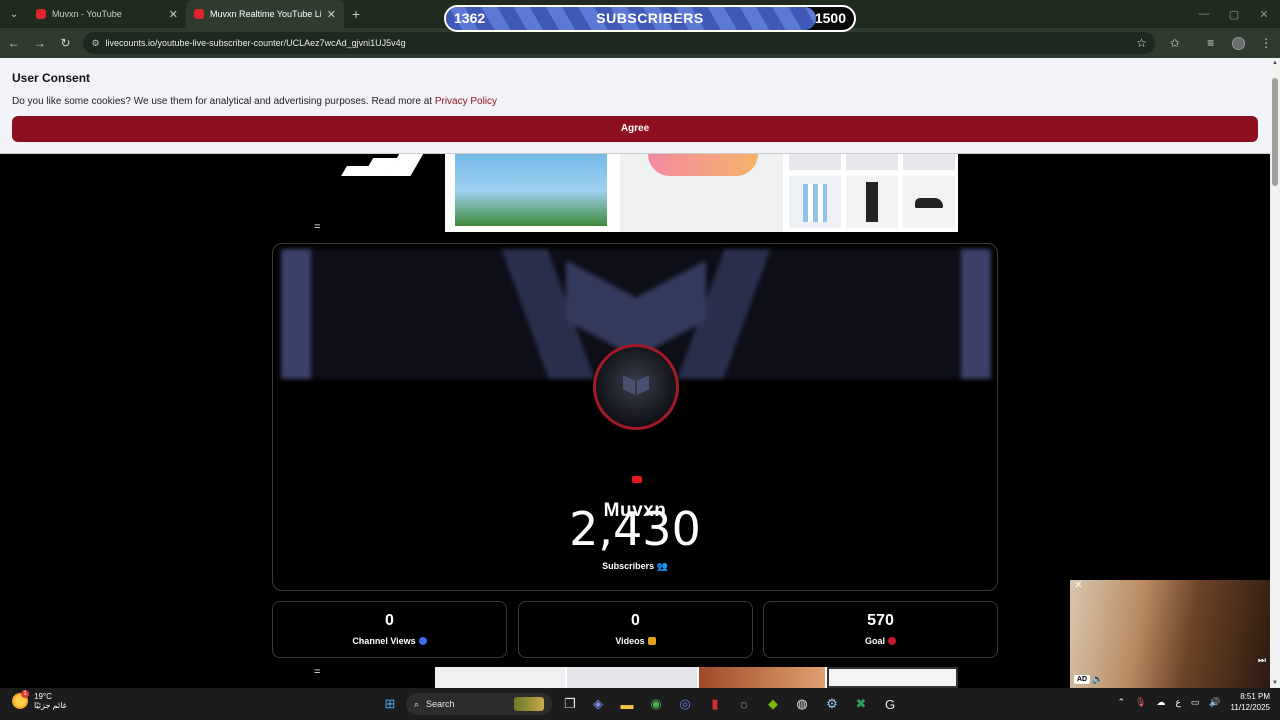 This screenshot has width=1280, height=720. I want to click on taskbar-search: ⌕ Search, so click(479, 704).